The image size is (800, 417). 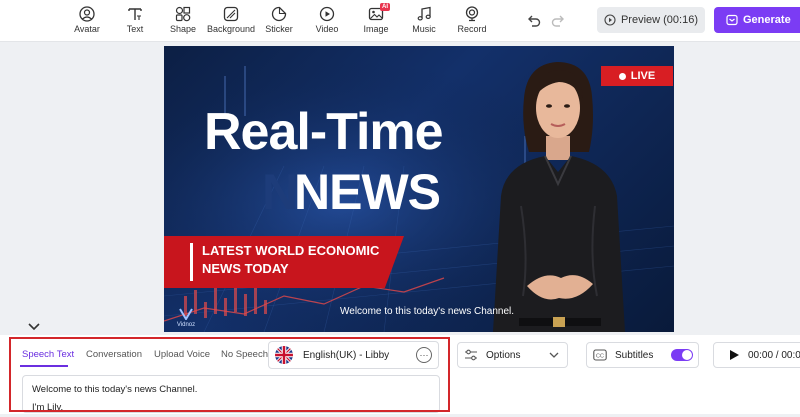 What do you see at coordinates (424, 355) in the screenshot?
I see `more-options-icon: ···` at bounding box center [424, 355].